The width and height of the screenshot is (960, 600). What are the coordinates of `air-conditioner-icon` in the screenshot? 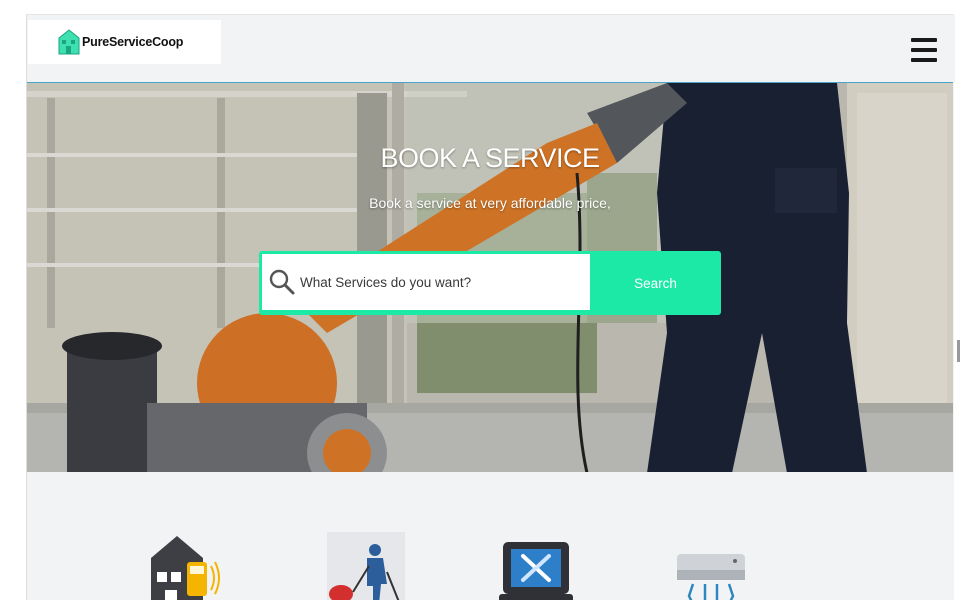 It's located at (714, 566).